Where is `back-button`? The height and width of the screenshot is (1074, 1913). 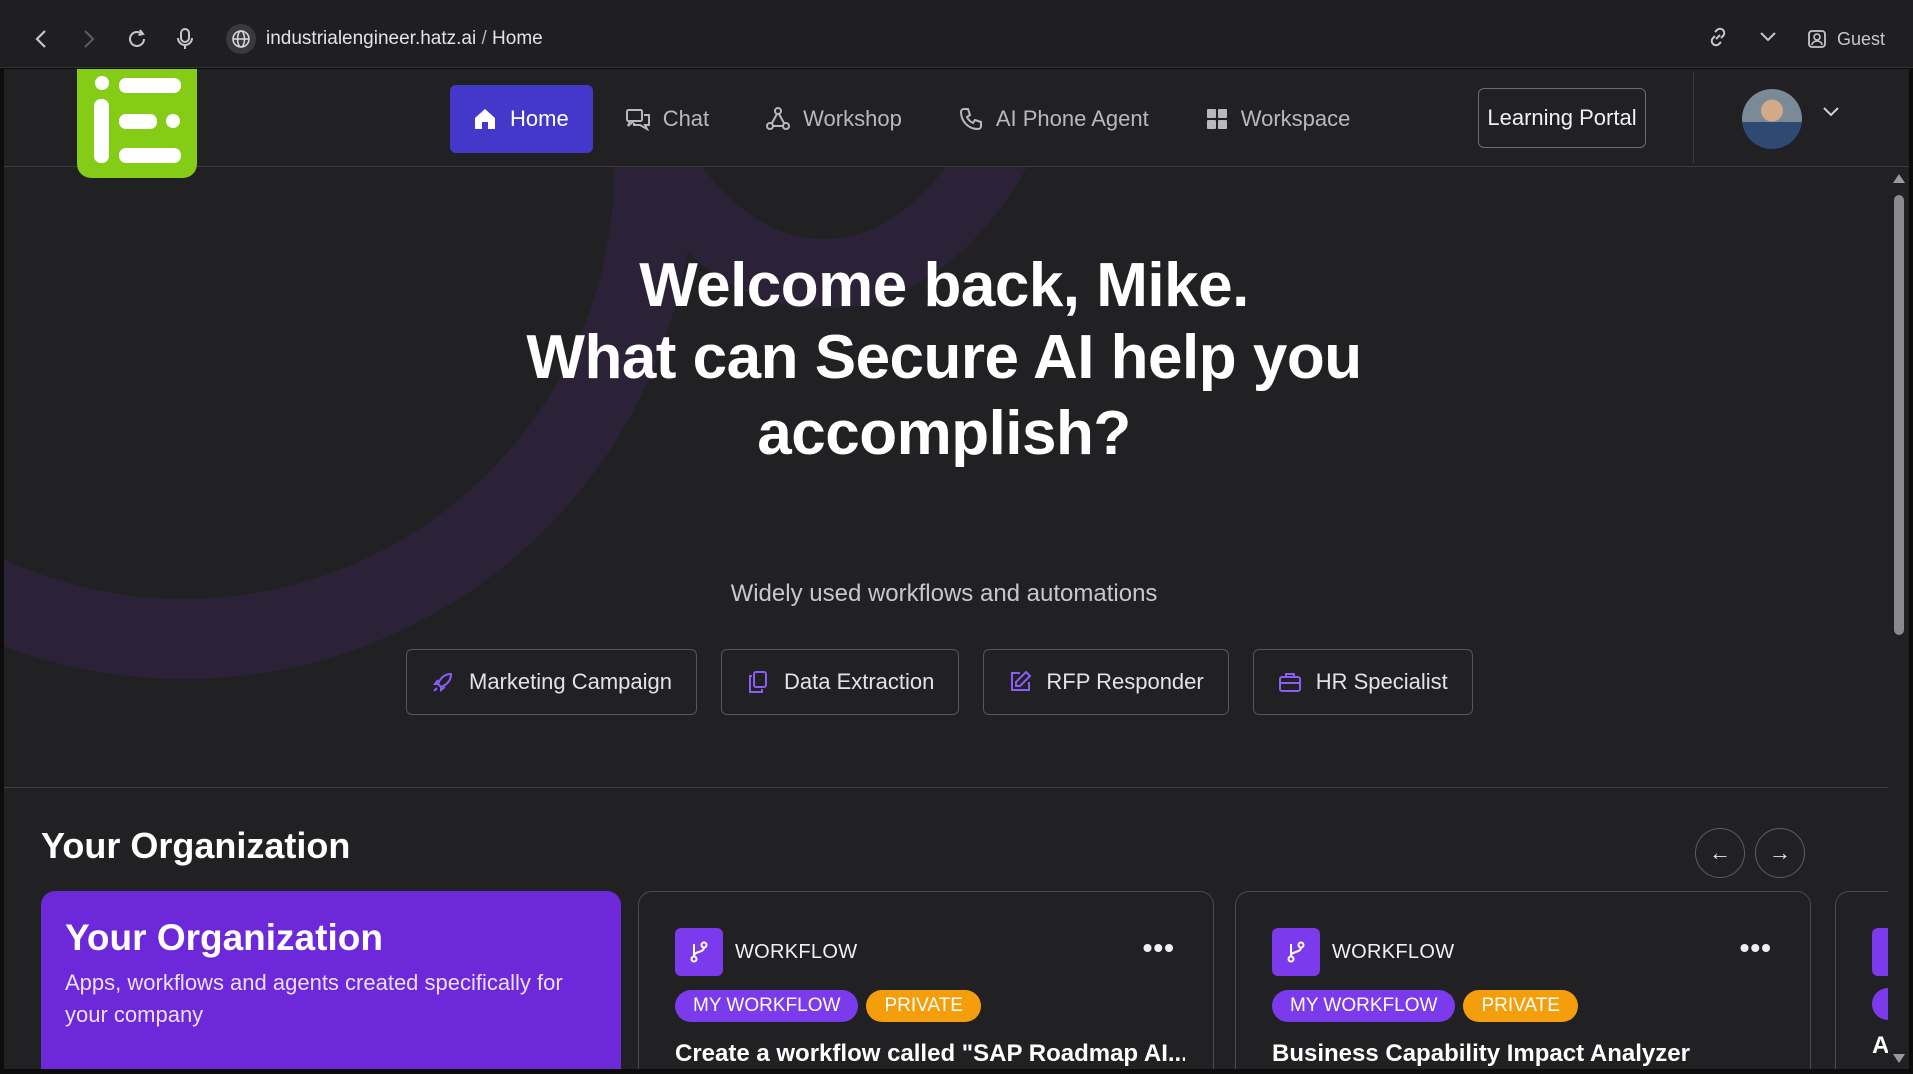
back-button is located at coordinates (41, 39).